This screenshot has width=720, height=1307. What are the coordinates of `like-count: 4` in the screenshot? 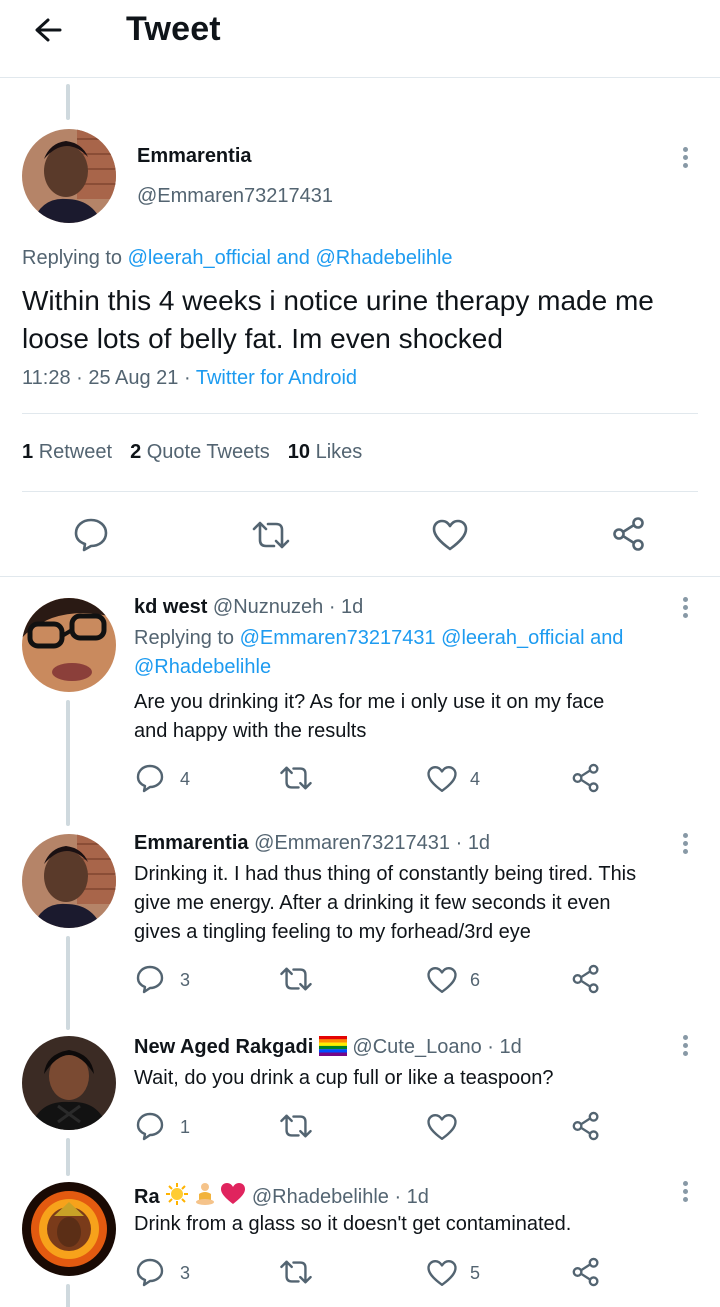 It's located at (475, 779).